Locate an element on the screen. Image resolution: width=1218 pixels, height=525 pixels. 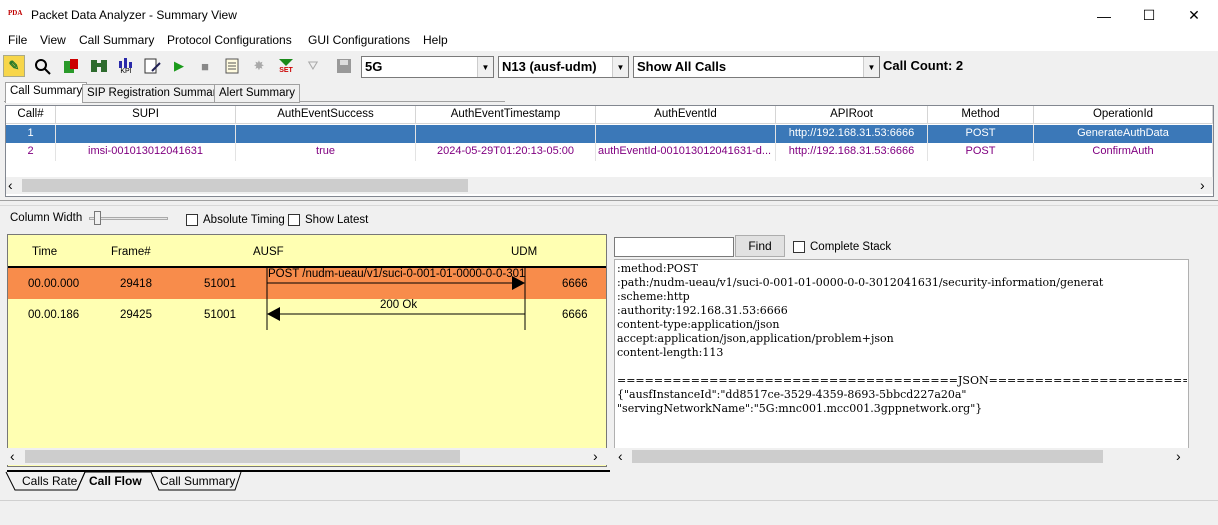
column-header-method: Method is located at coordinates (981, 115).